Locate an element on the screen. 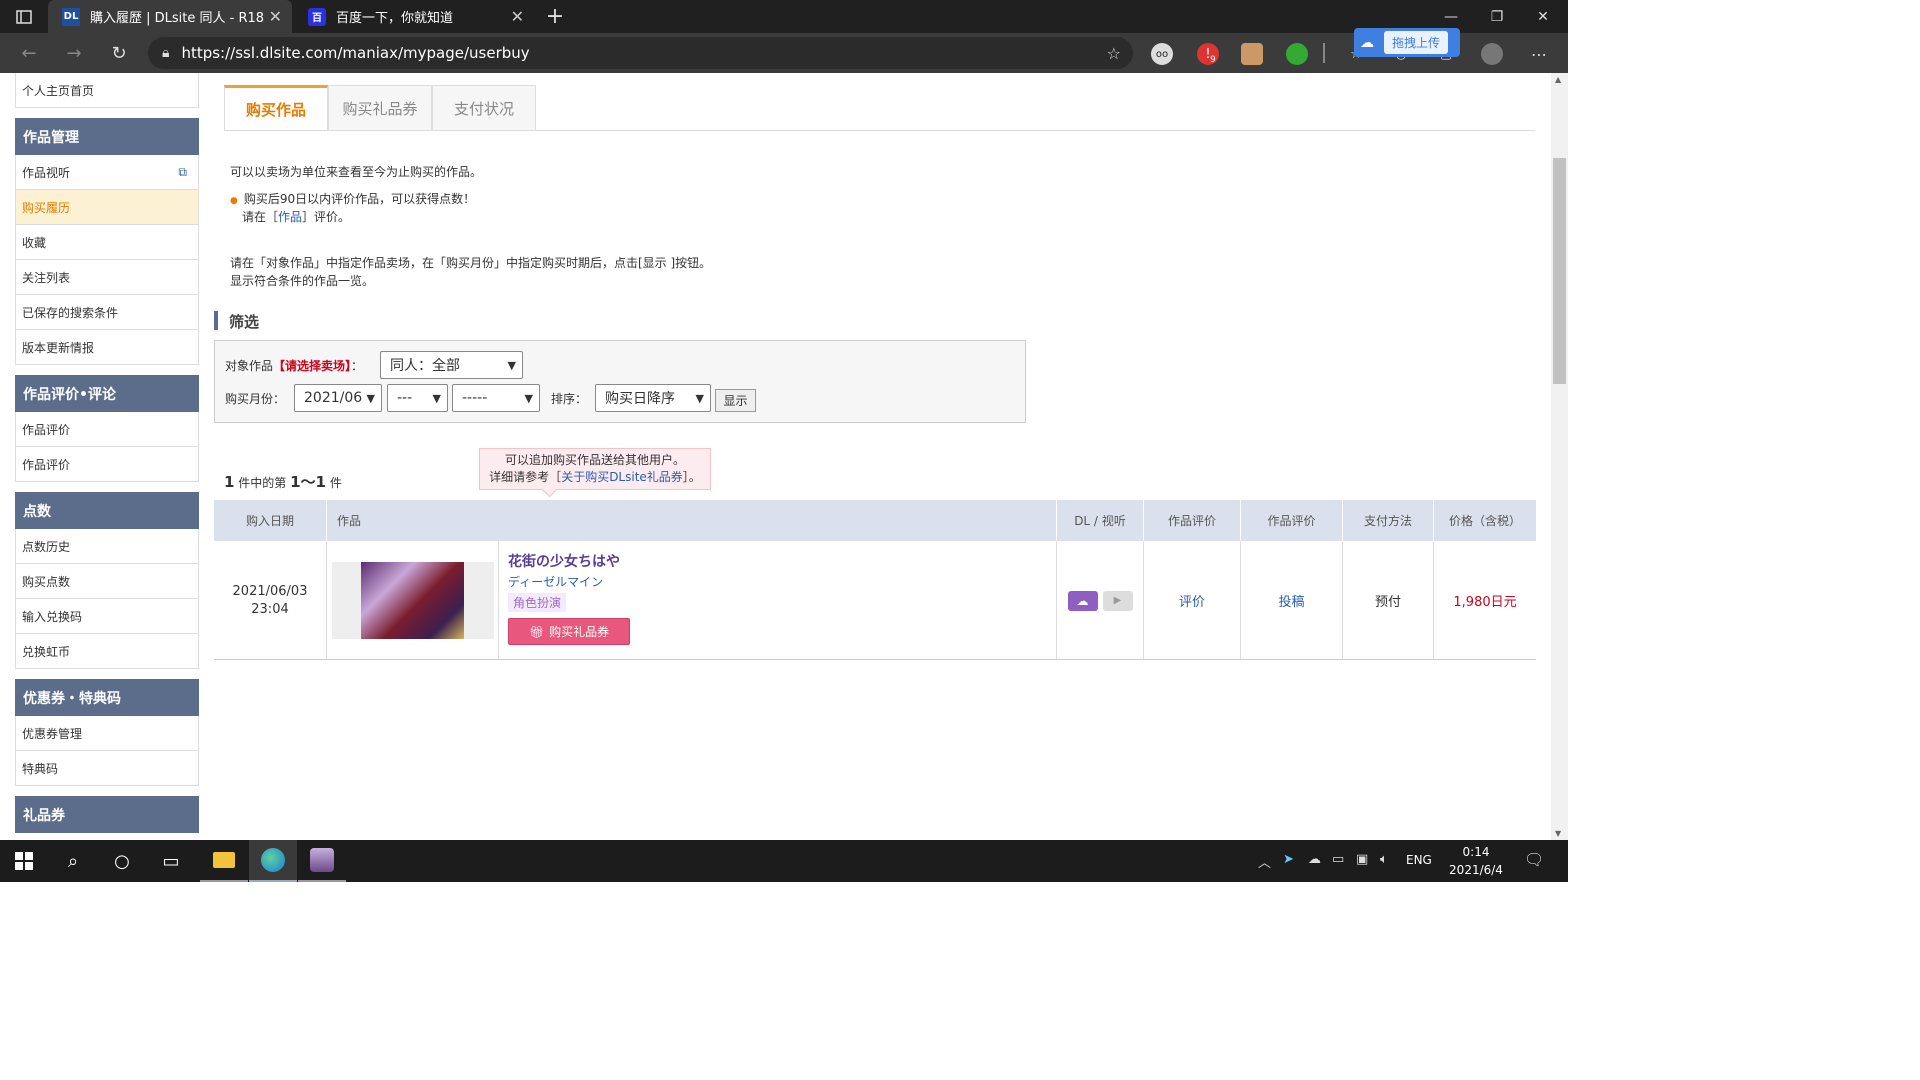 This screenshot has width=1920, height=1080. profile-avatar is located at coordinates (1492, 54).